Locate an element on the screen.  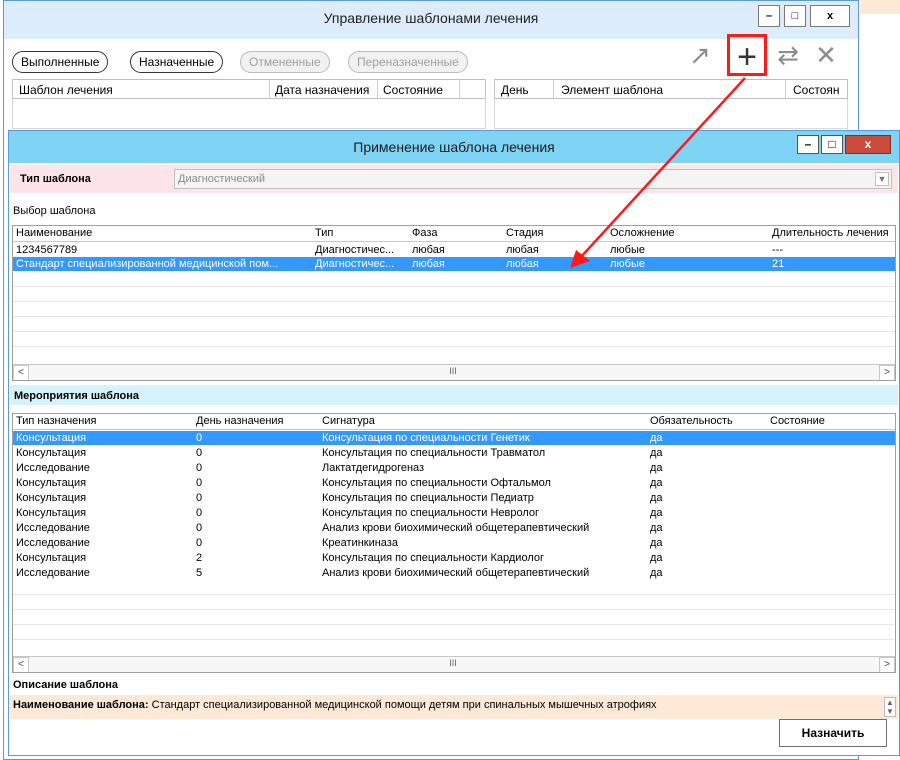
annotation-arrow is located at coordinates (658, 172).